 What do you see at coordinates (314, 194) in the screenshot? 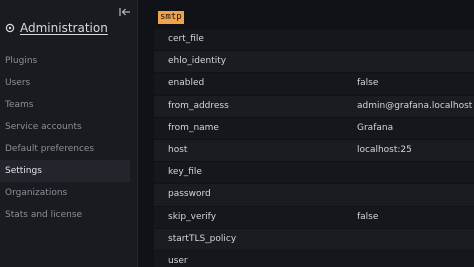
I see `table-row: password` at bounding box center [314, 194].